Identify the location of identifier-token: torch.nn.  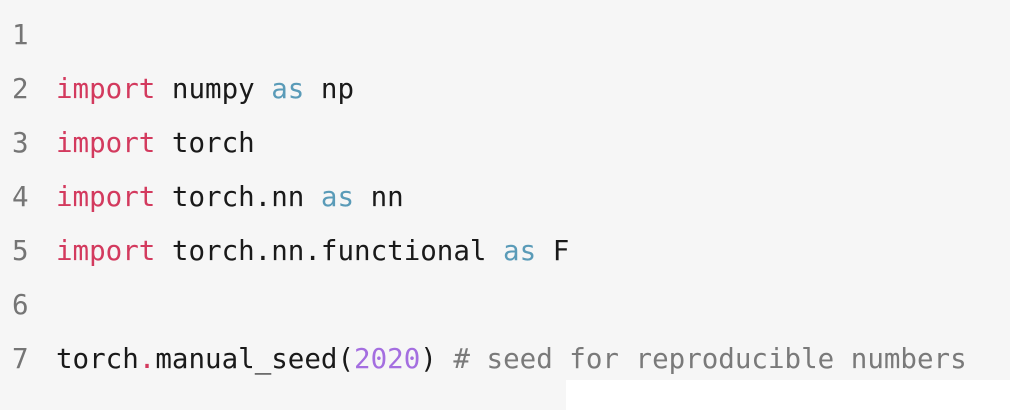
(238, 197).